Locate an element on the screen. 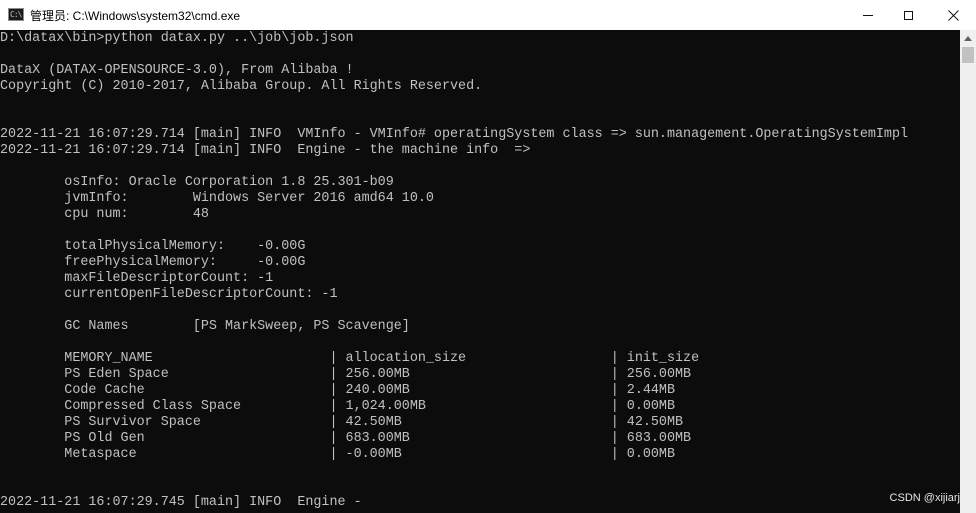  console-line: Metaspace | -0.00MB | 0.00MB is located at coordinates (337, 454).